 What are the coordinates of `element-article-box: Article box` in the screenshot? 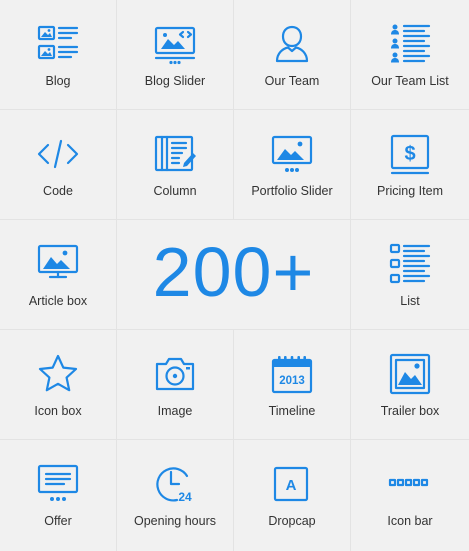 It's located at (58, 275).